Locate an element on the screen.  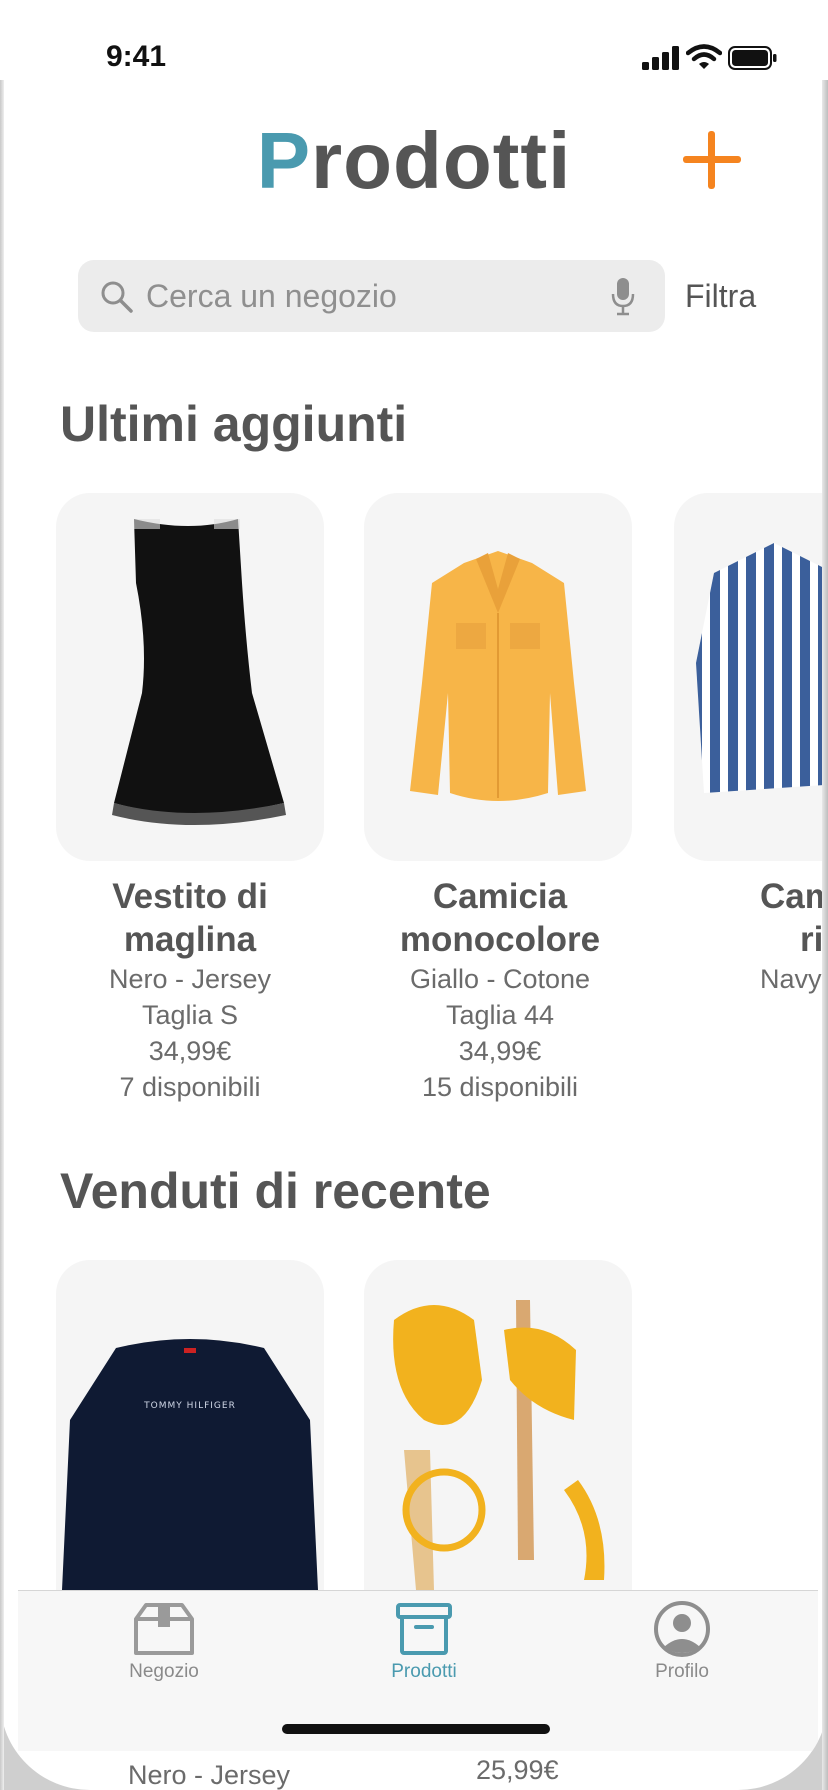
device-frame-right is located at coordinates (825, 935).